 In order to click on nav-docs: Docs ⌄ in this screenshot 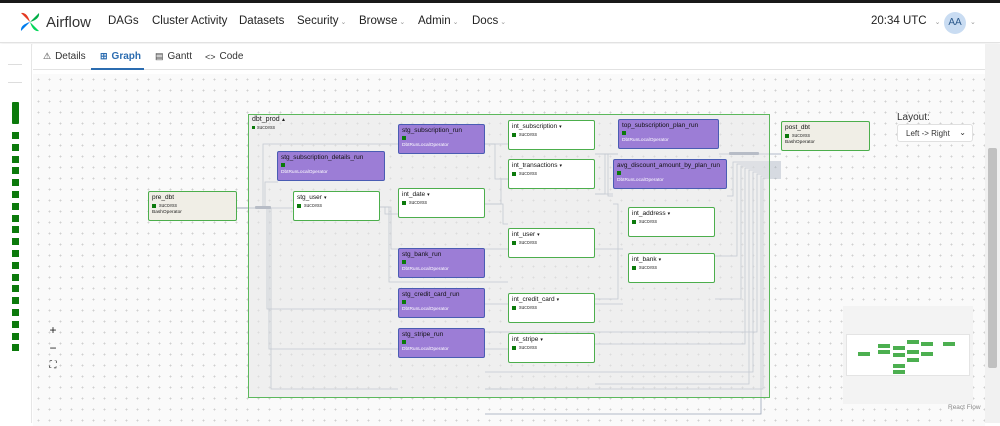, I will do `click(489, 21)`.